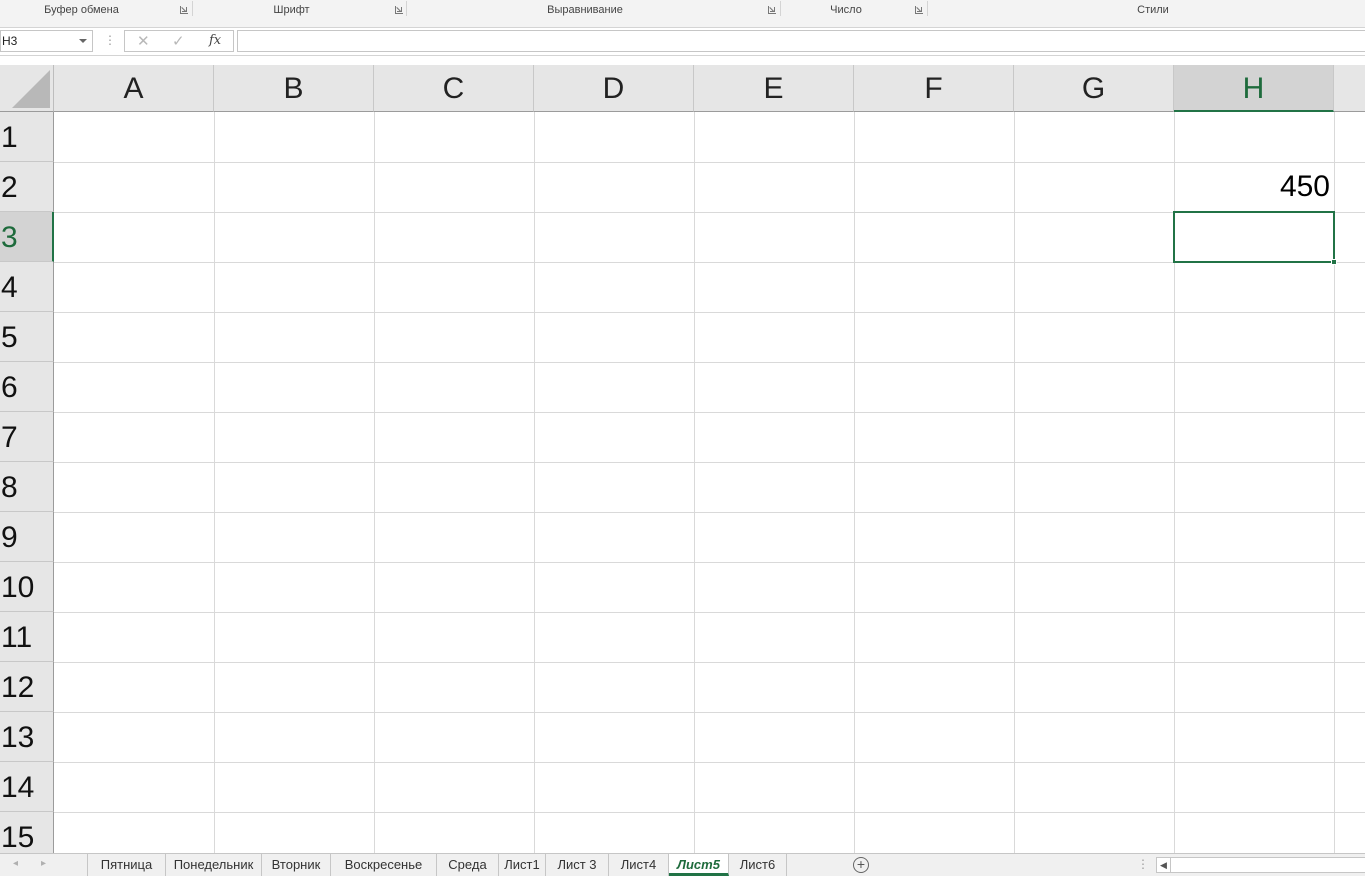 This screenshot has width=1365, height=876. Describe the element at coordinates (134, 88) in the screenshot. I see `column-header-a: A` at that location.